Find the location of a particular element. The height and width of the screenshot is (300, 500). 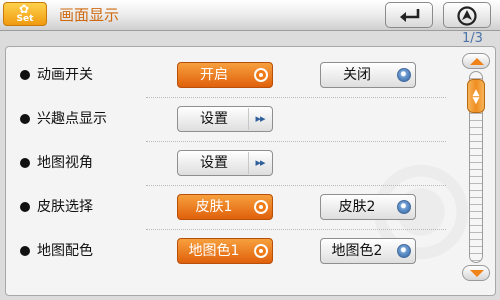

page-title: 画面显示 is located at coordinates (89, 15).